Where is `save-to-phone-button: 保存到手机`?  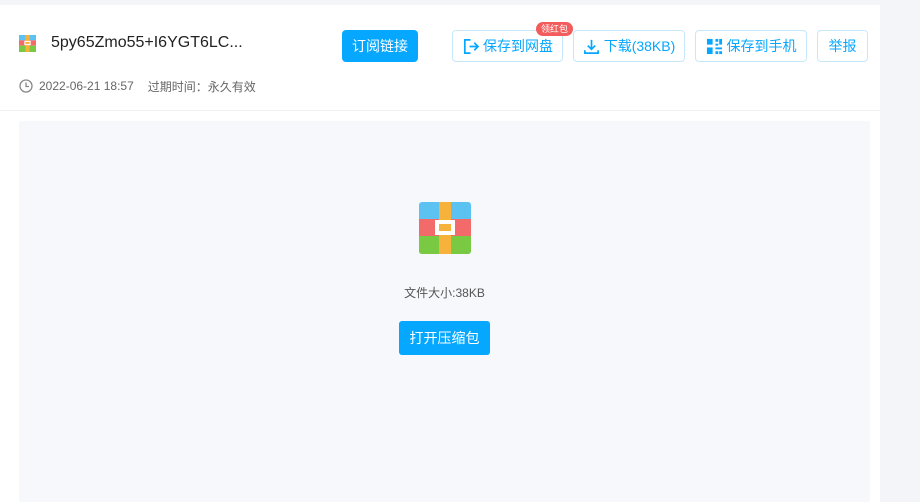
save-to-phone-button: 保存到手机 is located at coordinates (751, 46).